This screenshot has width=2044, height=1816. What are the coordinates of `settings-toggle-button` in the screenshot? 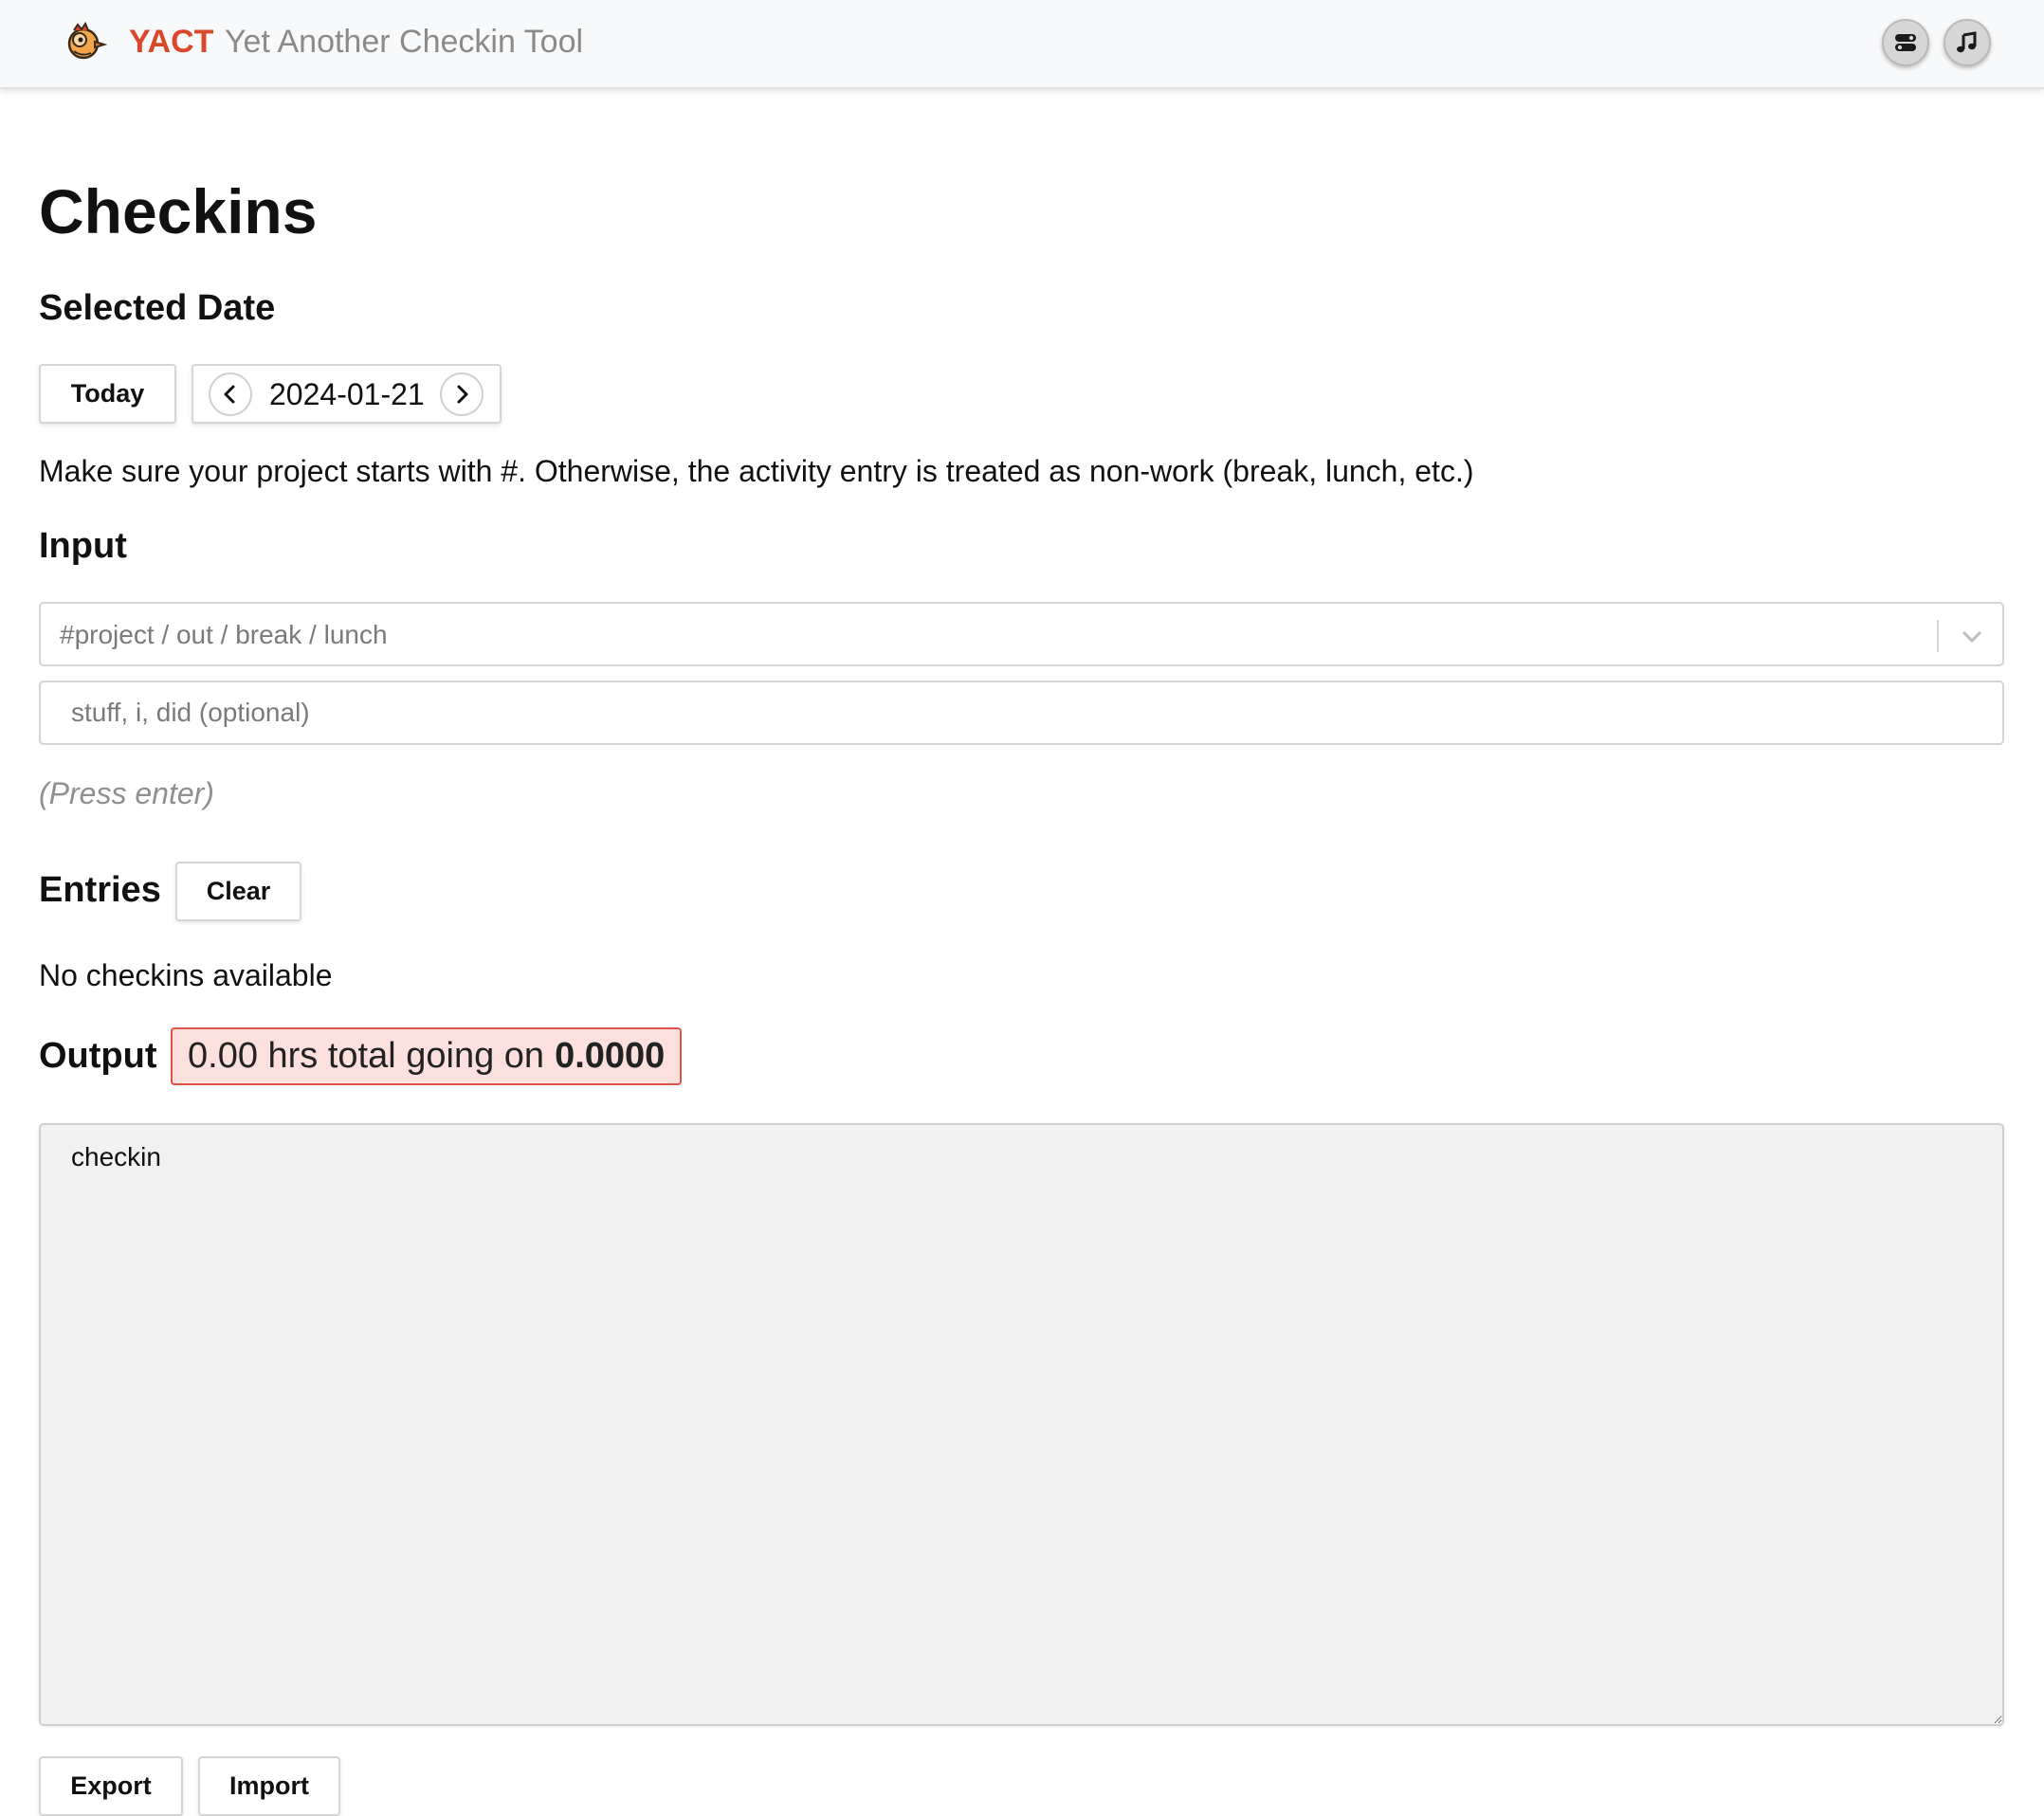 It's located at (1905, 42).